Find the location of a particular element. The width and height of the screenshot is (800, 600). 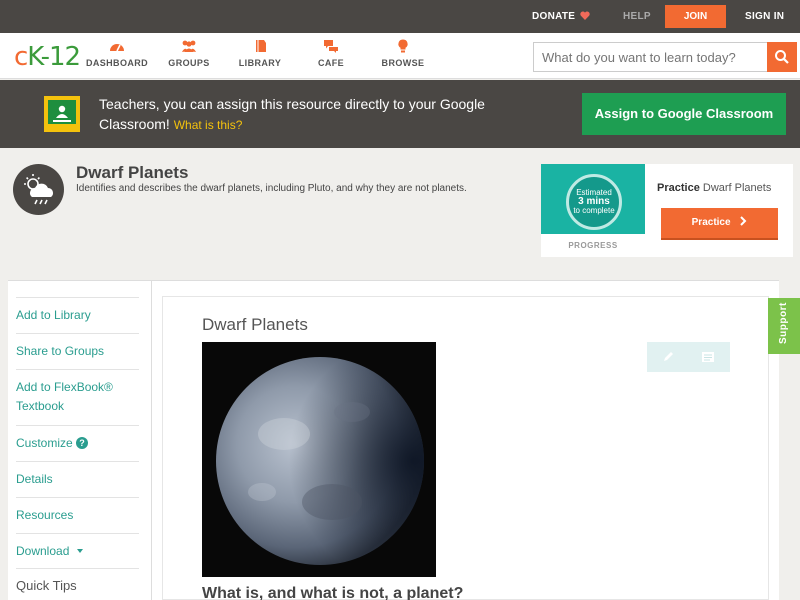

heart-icon is located at coordinates (585, 15).